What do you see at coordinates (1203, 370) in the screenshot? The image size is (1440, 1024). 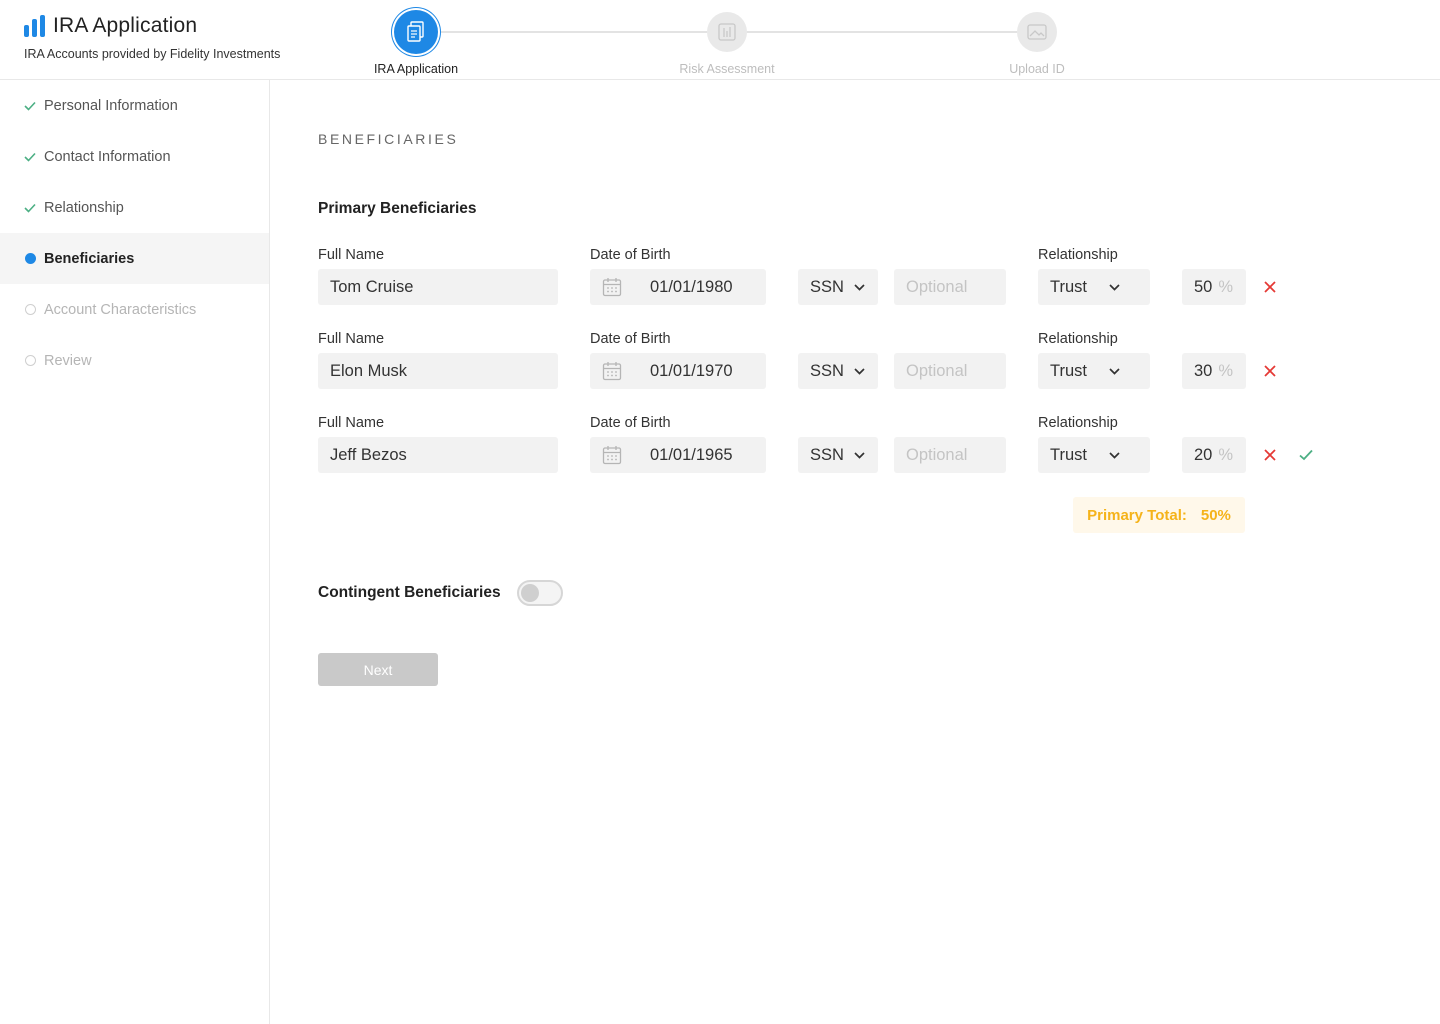 I see `percent-value: 30` at bounding box center [1203, 370].